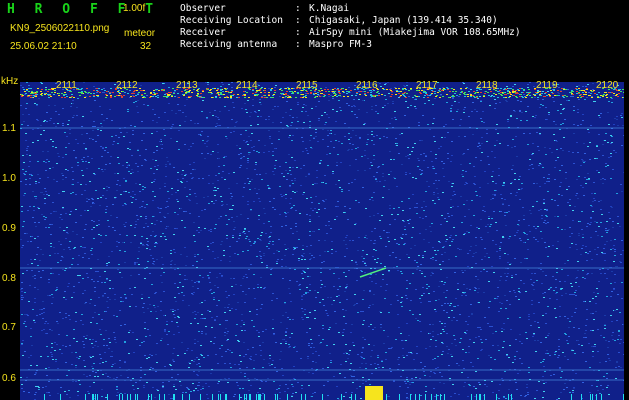  Describe the element at coordinates (10, 81) in the screenshot. I see `y-axis-unit: kHz` at that location.